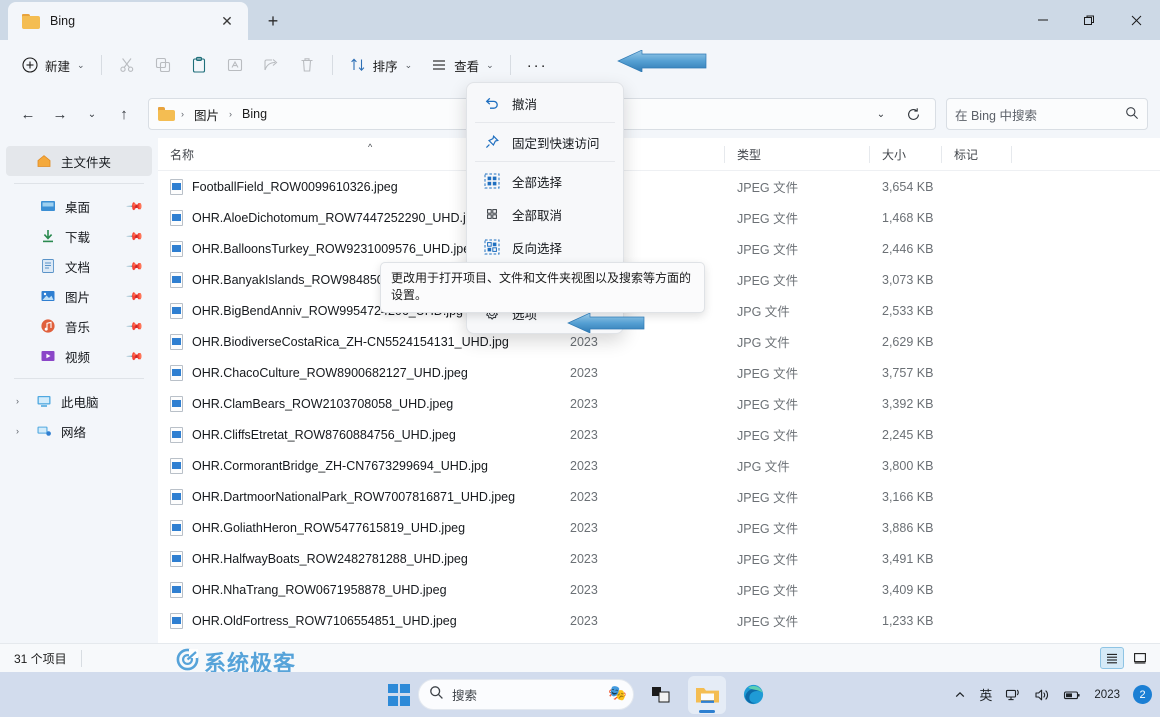 Image resolution: width=1160 pixels, height=717 pixels. I want to click on file-name-cell: OHR.GoliathHeron_ROW5477615819_UHD.jpeg, so click(358, 527).